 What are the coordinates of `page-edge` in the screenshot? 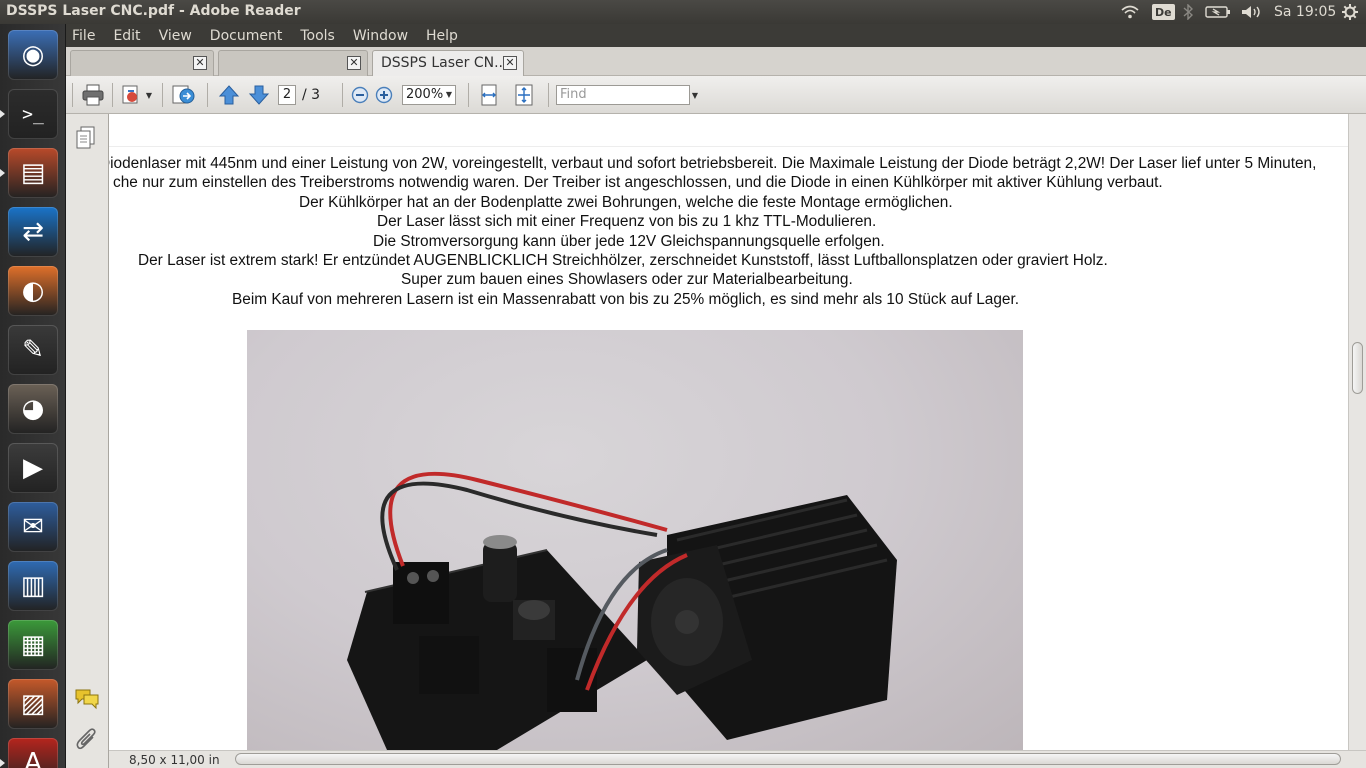 It's located at (728, 146).